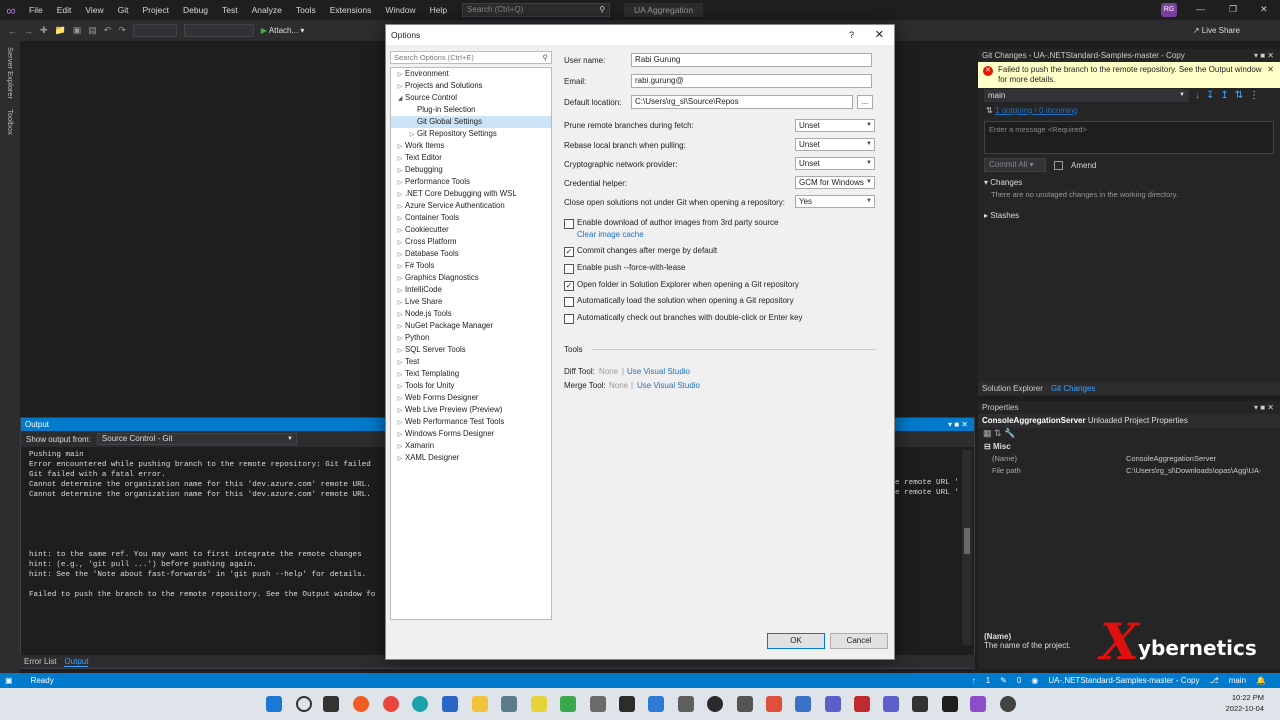 This screenshot has width=1280, height=720. Describe the element at coordinates (230, 10) in the screenshot. I see `menu-test: Test` at that location.